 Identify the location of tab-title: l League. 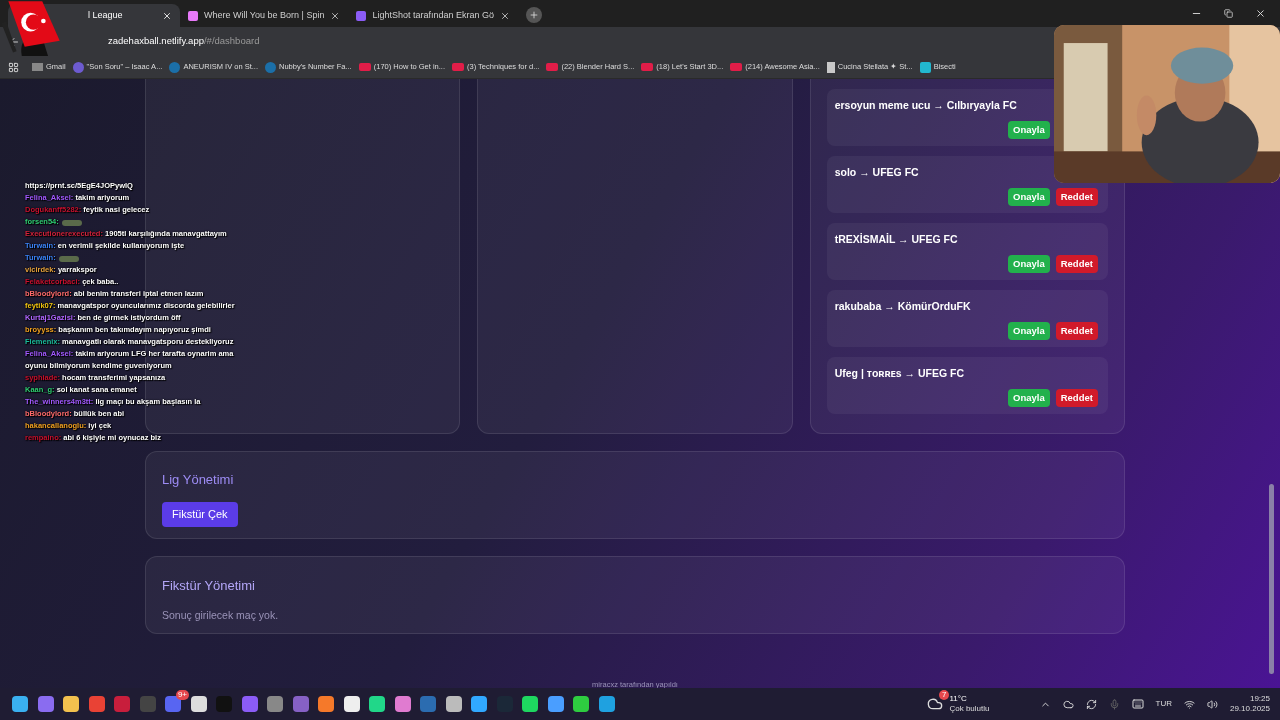
(106, 15).